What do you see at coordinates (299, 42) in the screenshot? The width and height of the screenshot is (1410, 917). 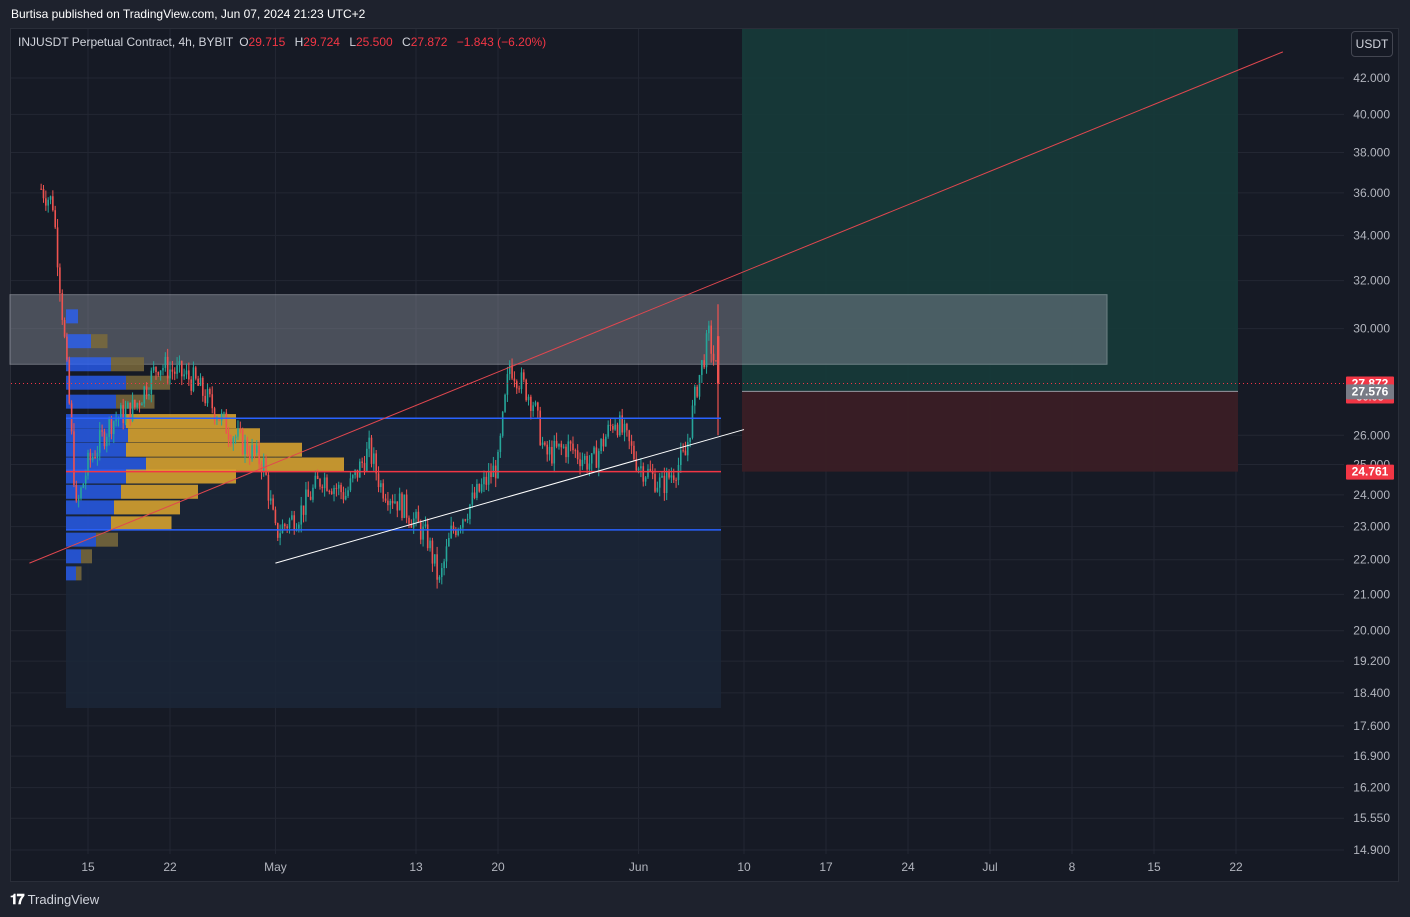 I see `high-label: H` at bounding box center [299, 42].